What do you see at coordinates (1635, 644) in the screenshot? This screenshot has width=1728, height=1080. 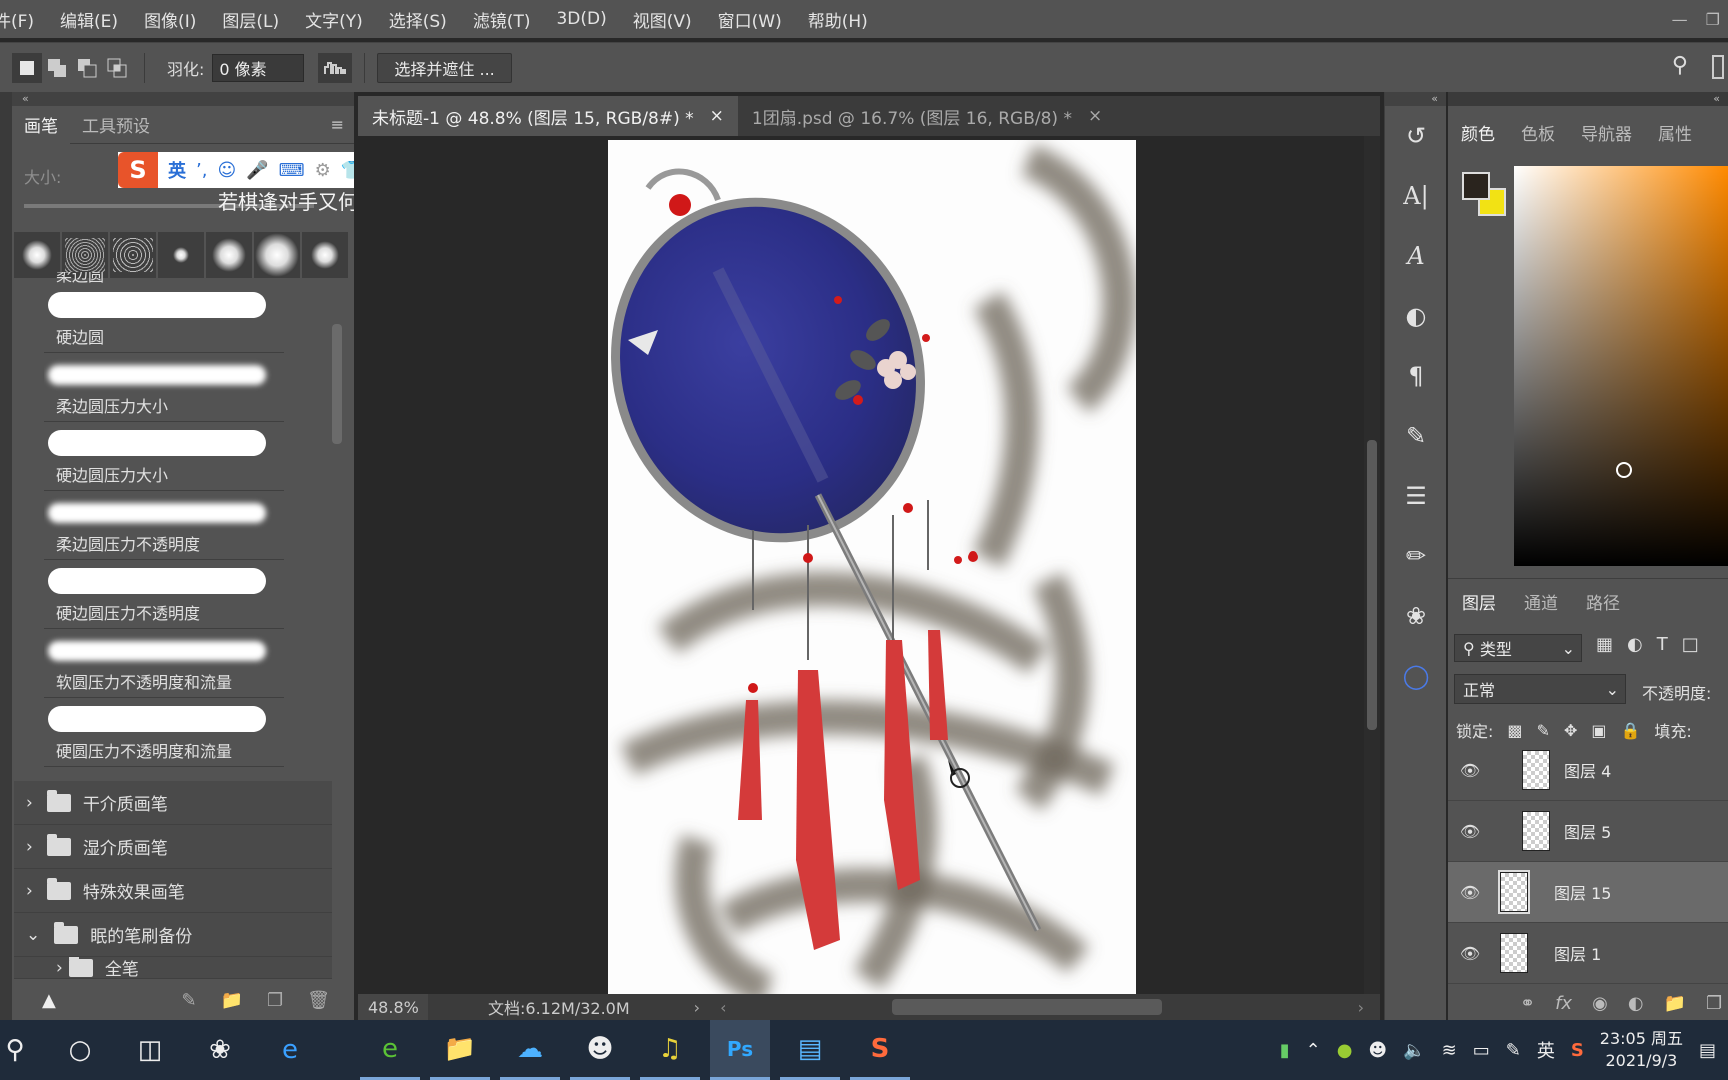 I see `filter-adjust-icon: ◐` at bounding box center [1635, 644].